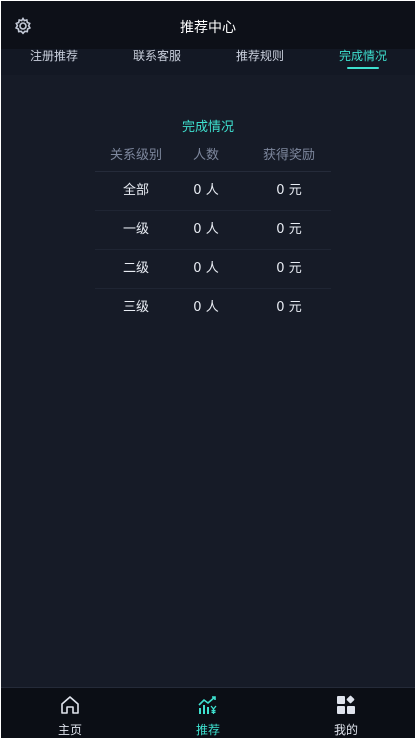 Image resolution: width=418 pixels, height=740 pixels. What do you see at coordinates (208, 705) in the screenshot?
I see `referral-chart-icon` at bounding box center [208, 705].